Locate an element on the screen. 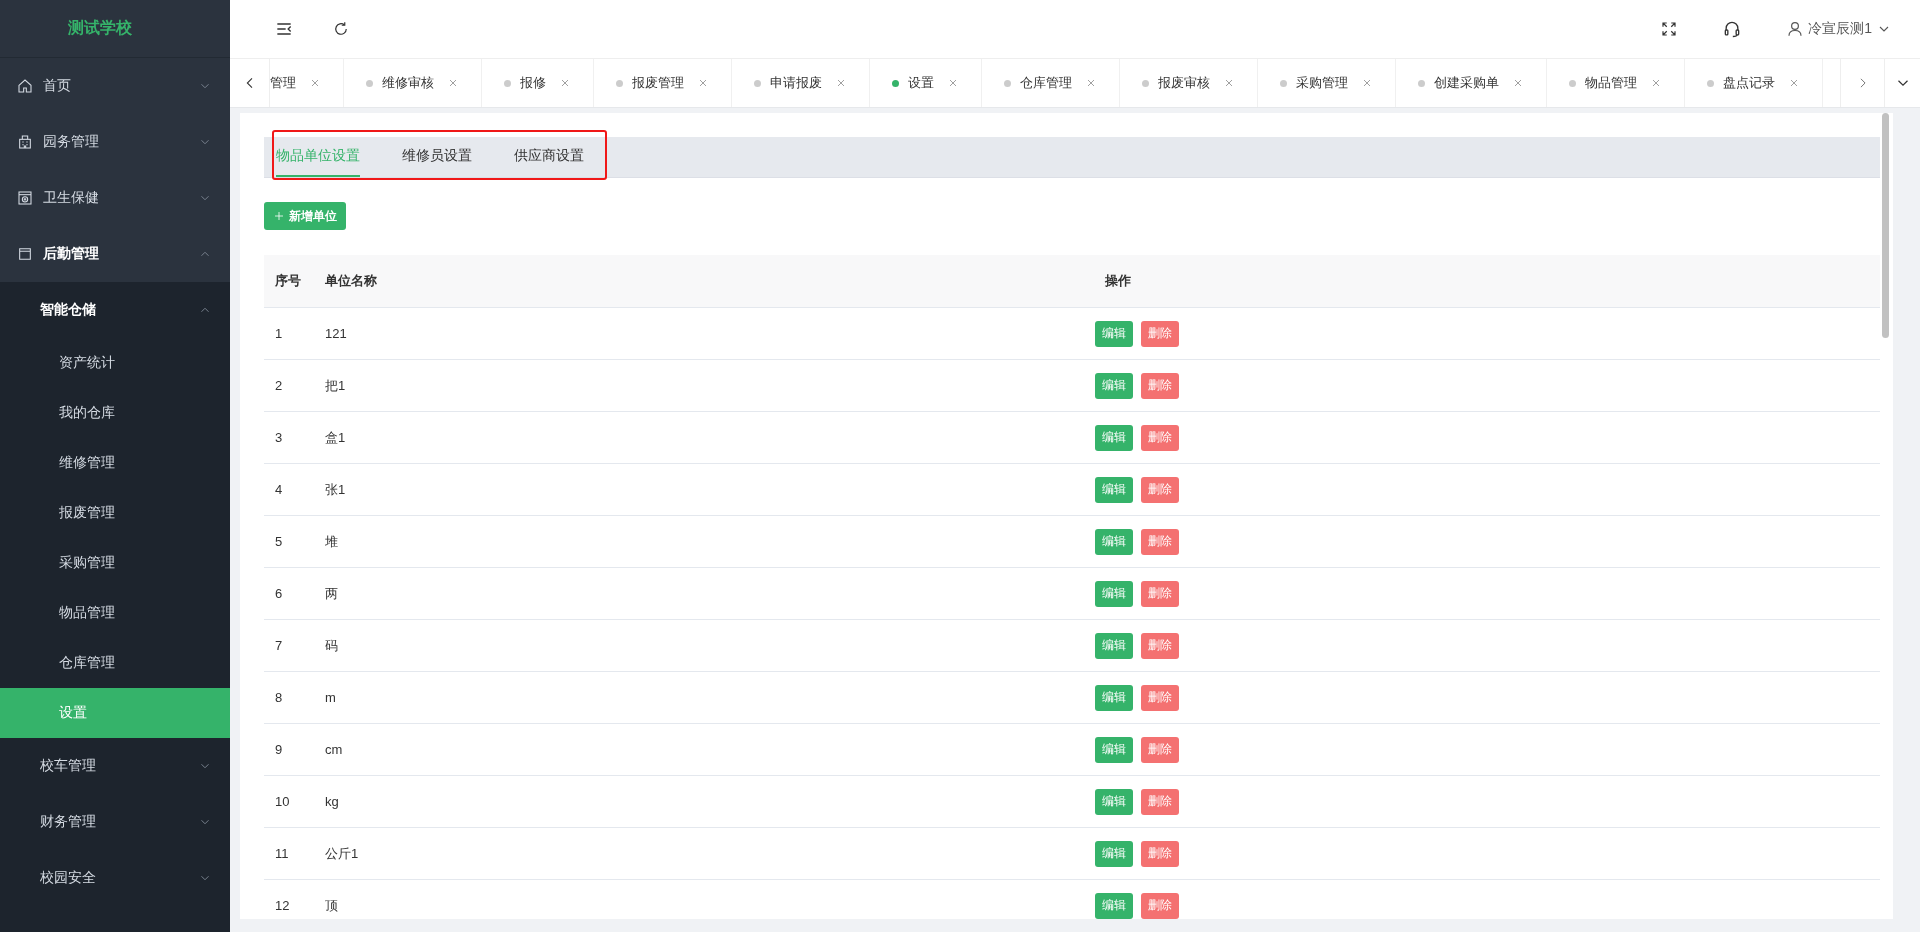 This screenshot has height=932, width=1920. school-logo-text: 测试学校 is located at coordinates (115, 29).